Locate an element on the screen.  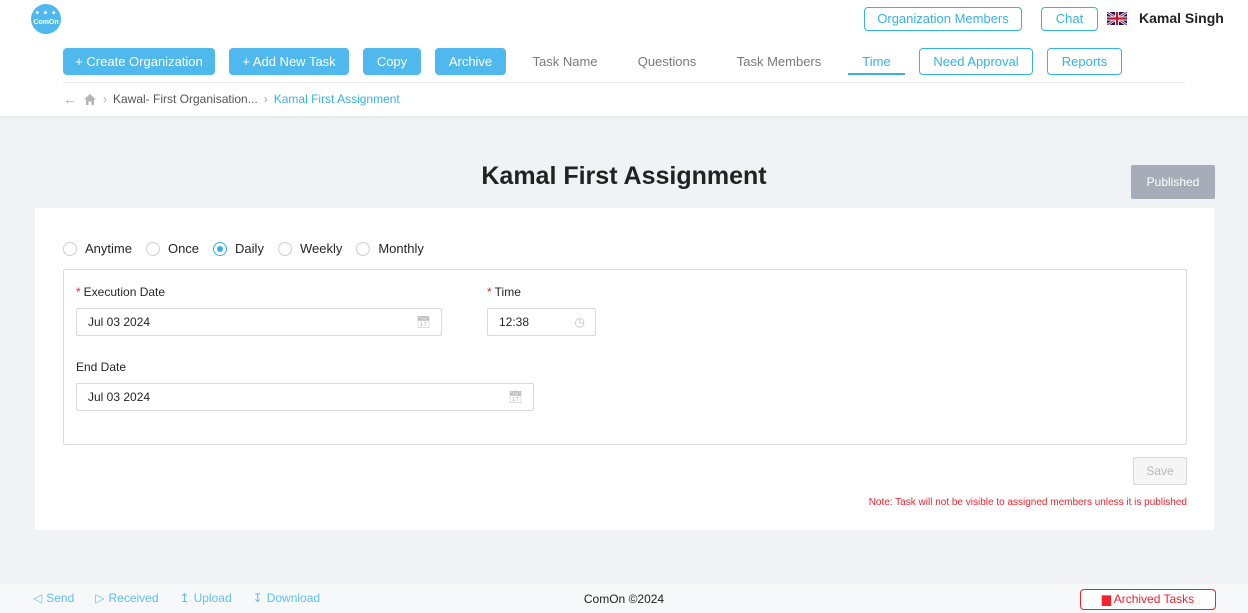
time-picker: 12:38 ◷ is located at coordinates (541, 322).